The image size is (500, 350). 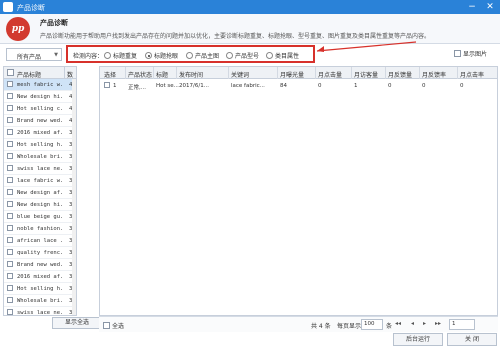 What do you see at coordinates (242, 55) in the screenshot?
I see `radio-model: 产品型号` at bounding box center [242, 55].